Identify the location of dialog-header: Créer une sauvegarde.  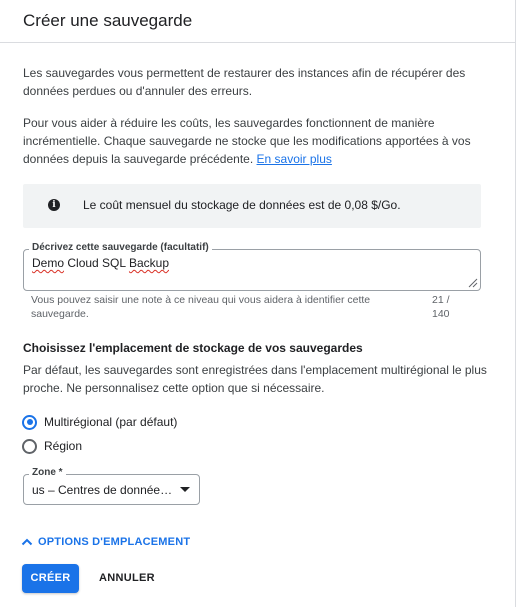
(258, 21).